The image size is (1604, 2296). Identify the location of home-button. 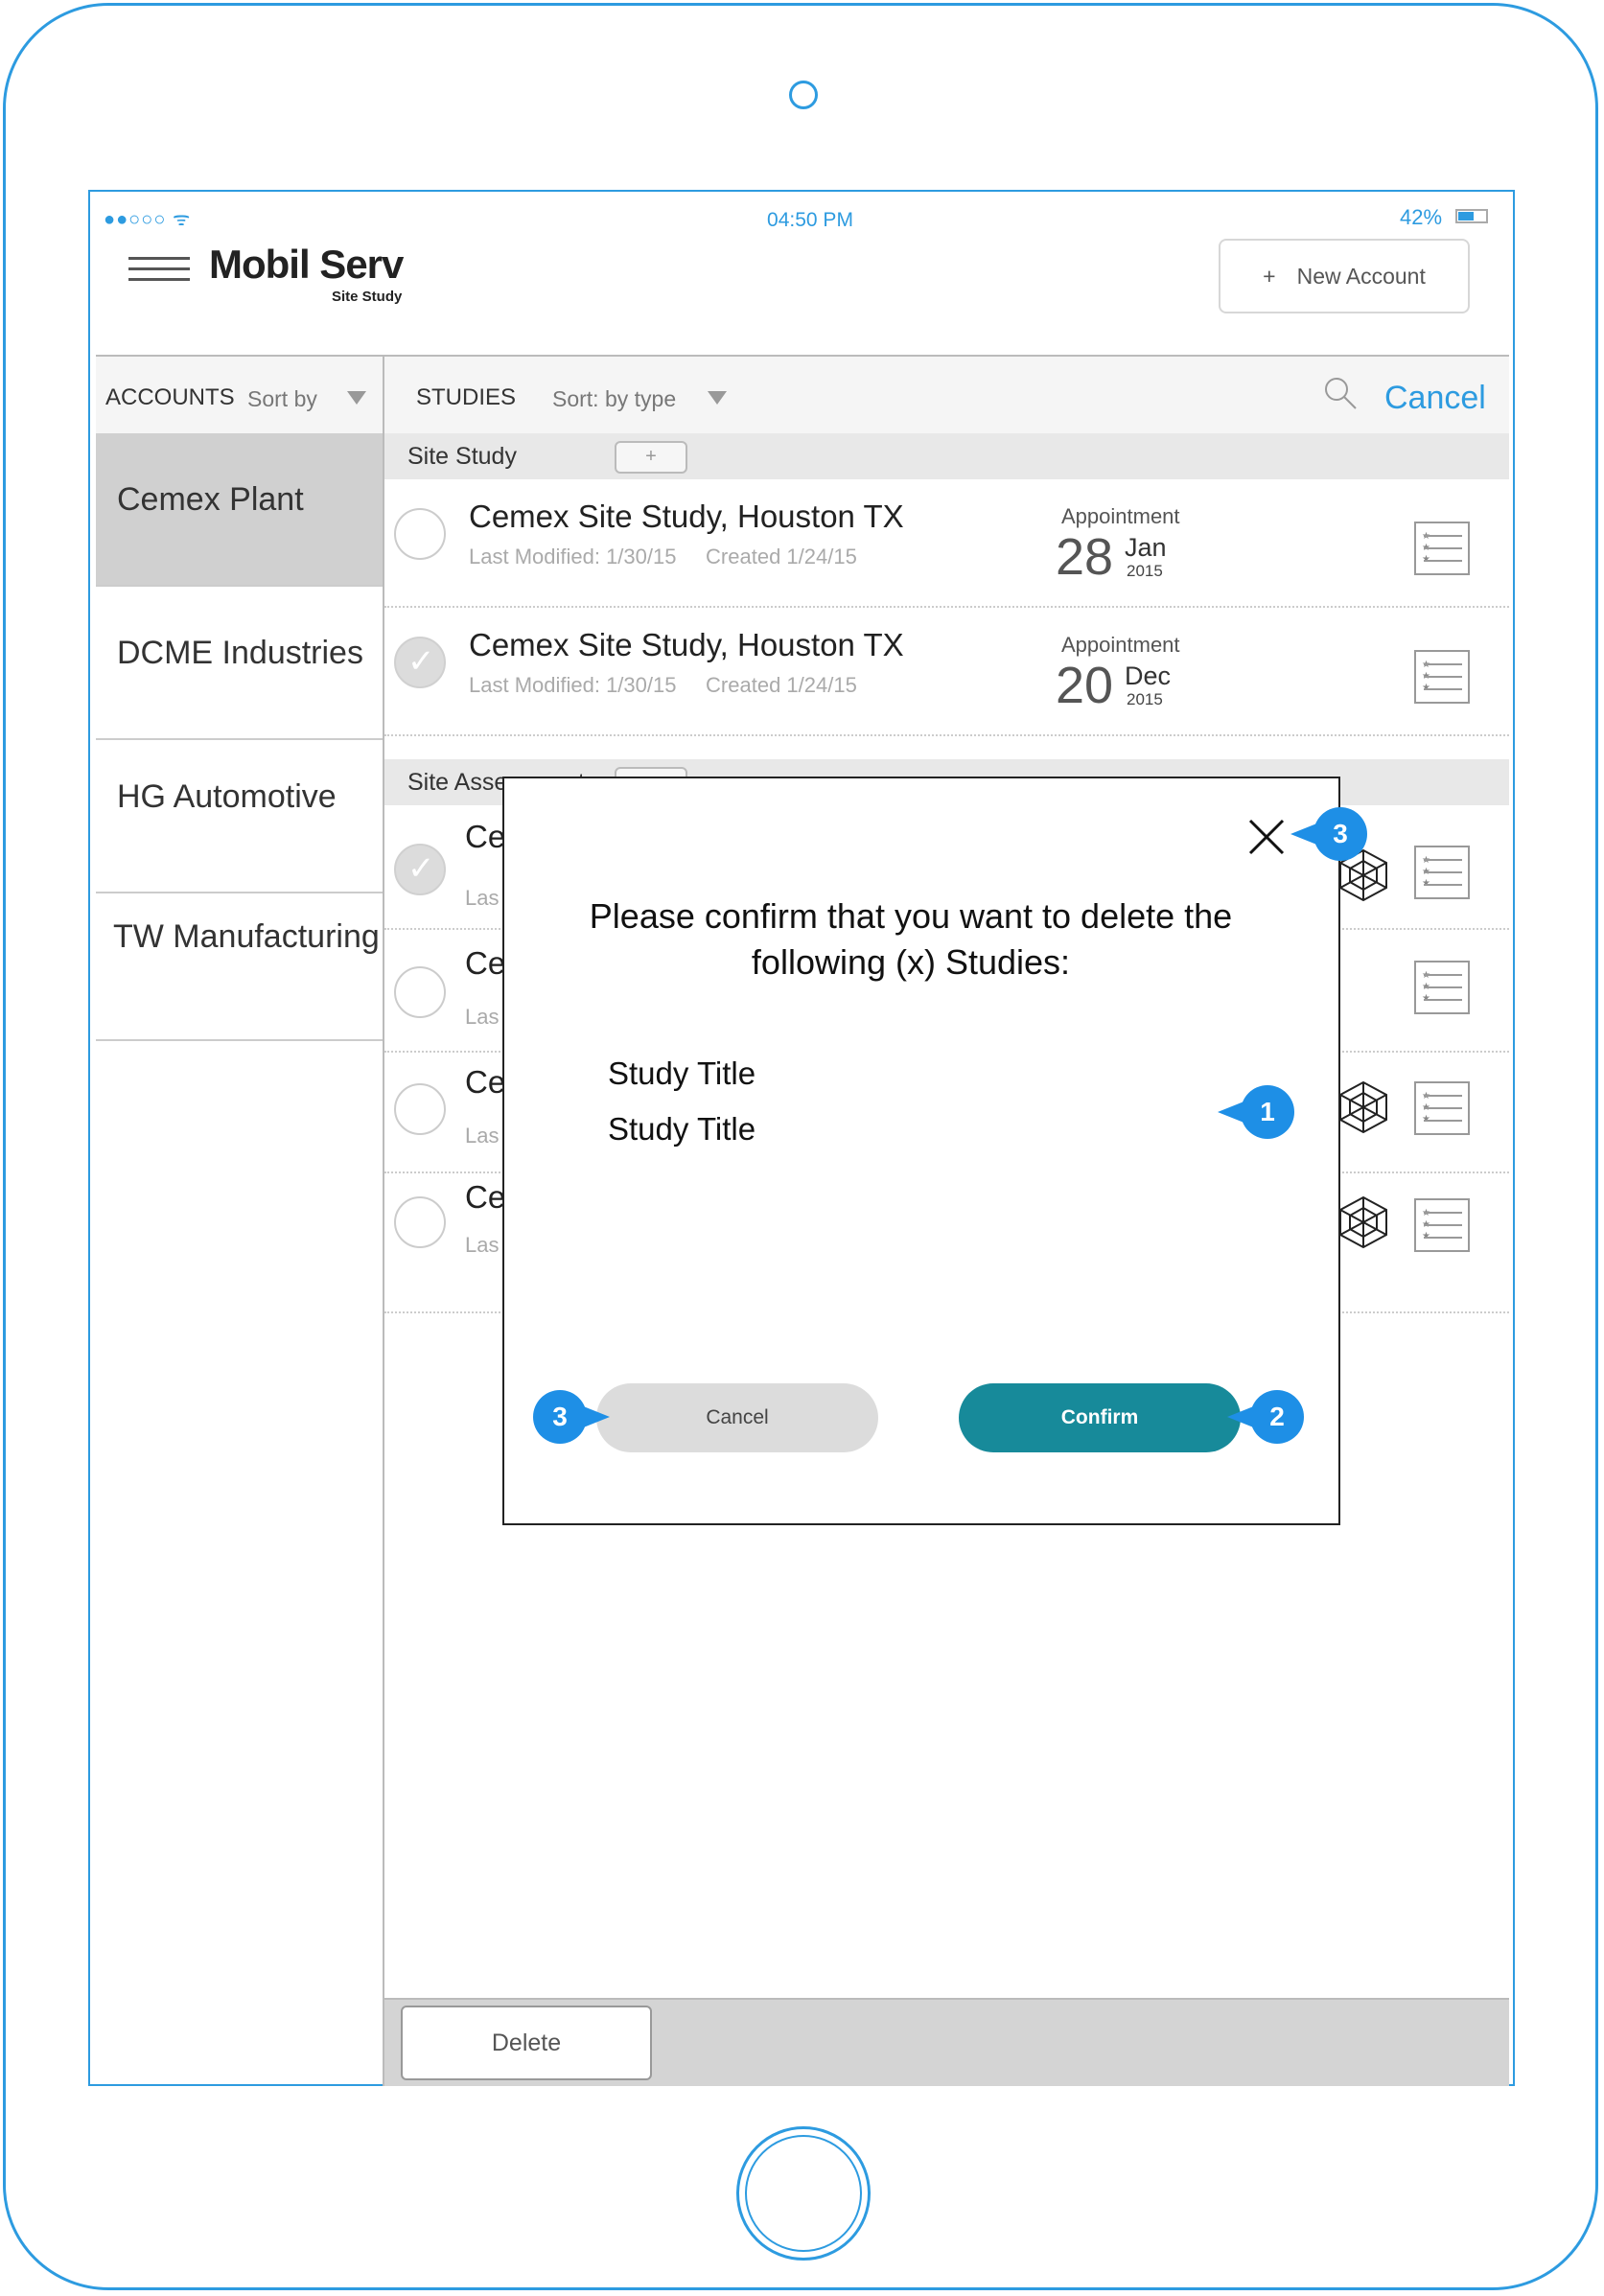
(803, 2193).